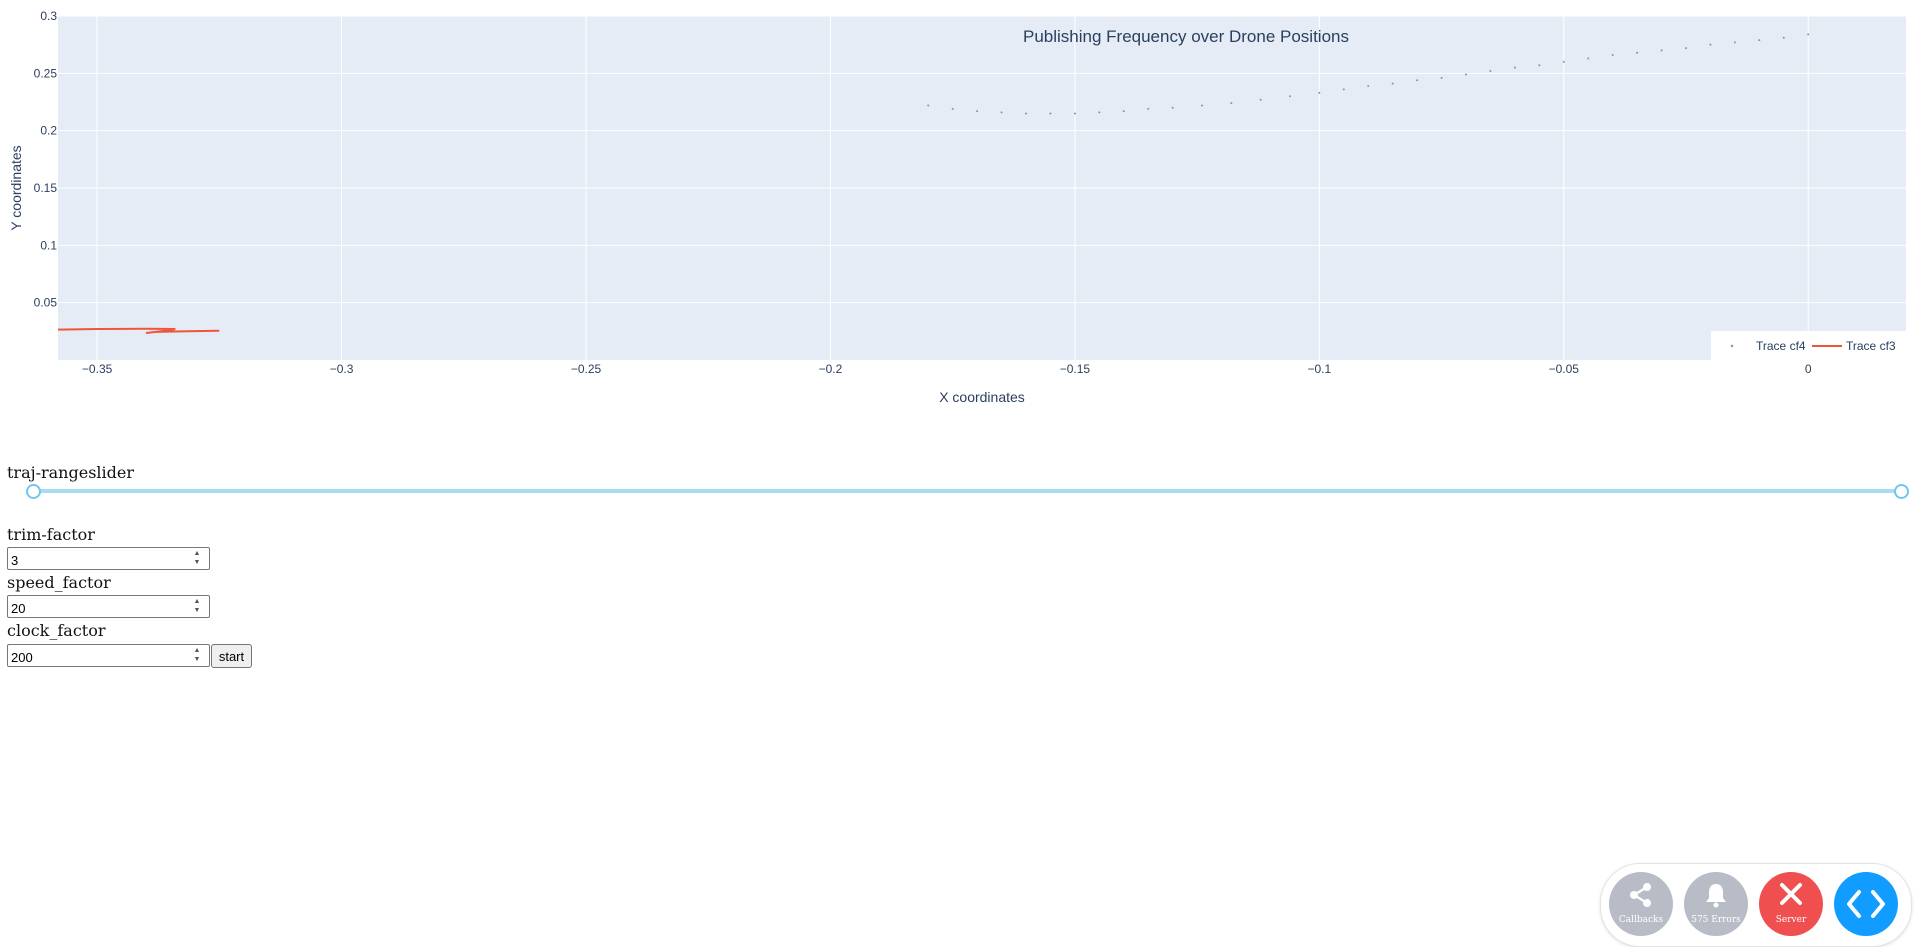 The height and width of the screenshot is (947, 1920). I want to click on y-tick-label: 0.3, so click(48, 16).